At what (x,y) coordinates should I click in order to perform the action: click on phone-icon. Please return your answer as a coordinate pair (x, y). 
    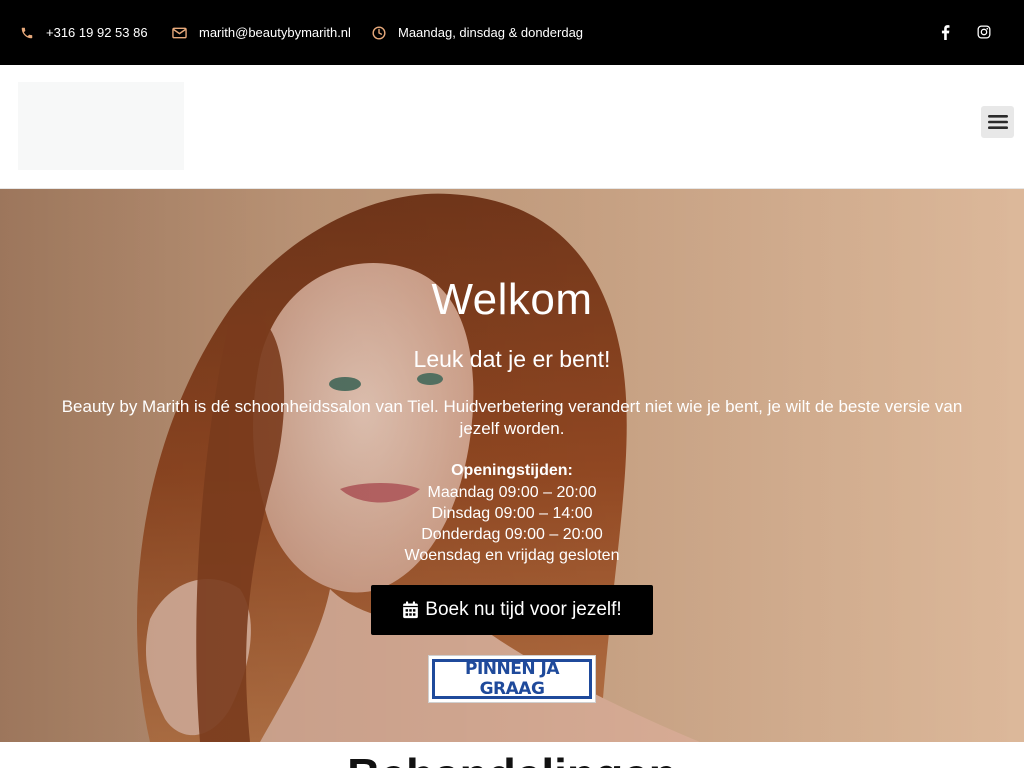
    Looking at the image, I should click on (27, 32).